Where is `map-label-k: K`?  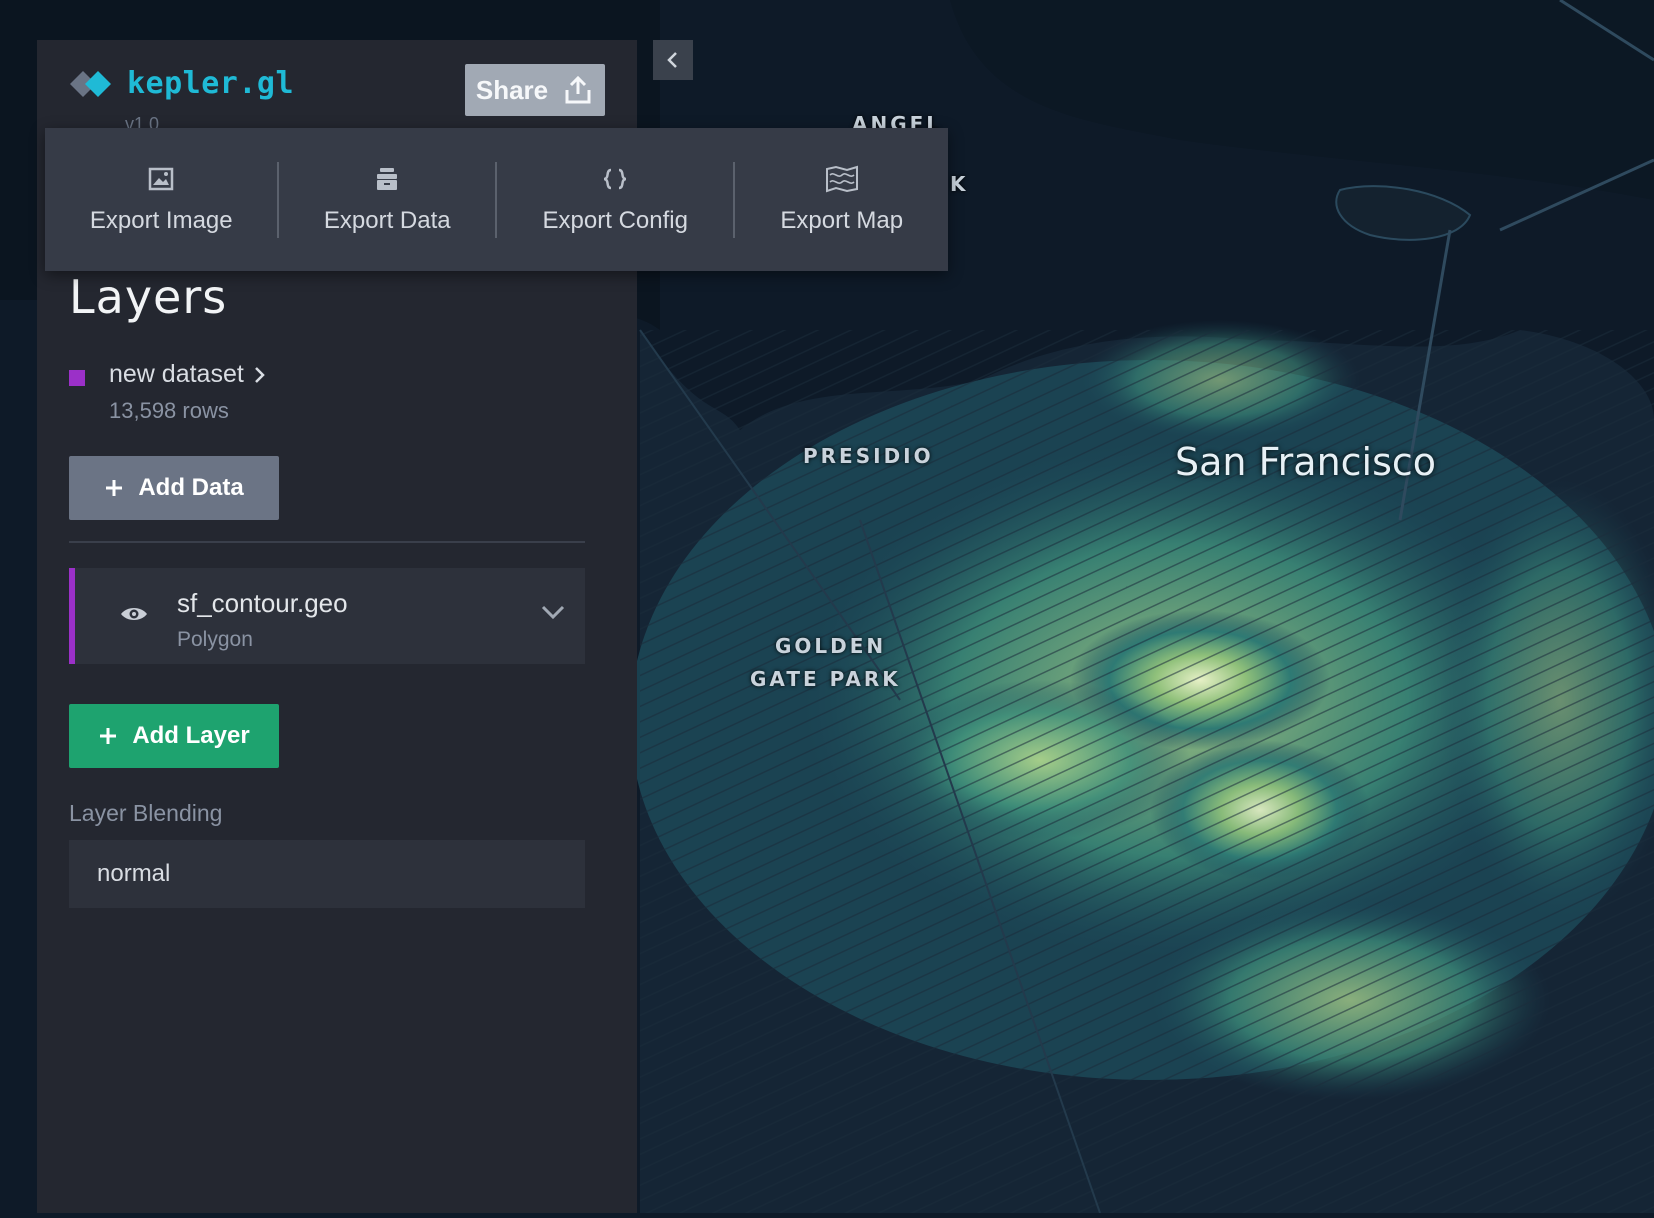
map-label-k: K is located at coordinates (959, 184).